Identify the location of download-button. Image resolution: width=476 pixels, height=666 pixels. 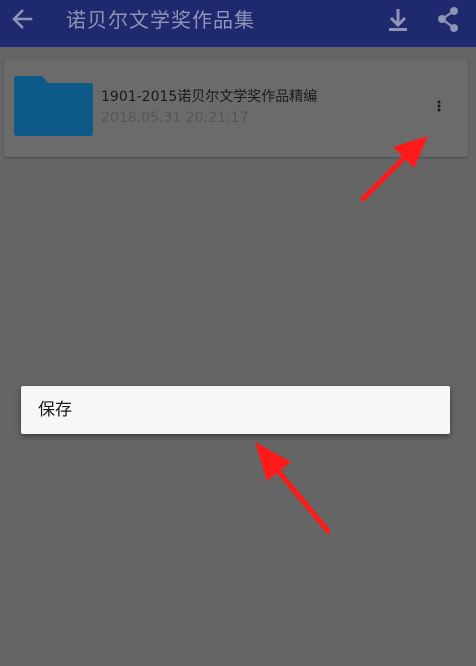
(398, 20).